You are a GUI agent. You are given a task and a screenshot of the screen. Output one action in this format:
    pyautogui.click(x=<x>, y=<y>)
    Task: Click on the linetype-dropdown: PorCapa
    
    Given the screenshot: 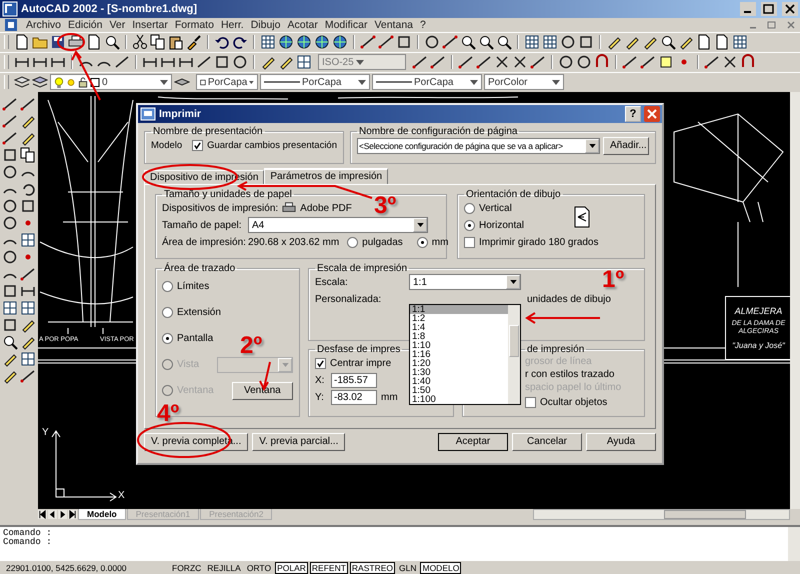 What is the action you would take?
    pyautogui.click(x=315, y=82)
    